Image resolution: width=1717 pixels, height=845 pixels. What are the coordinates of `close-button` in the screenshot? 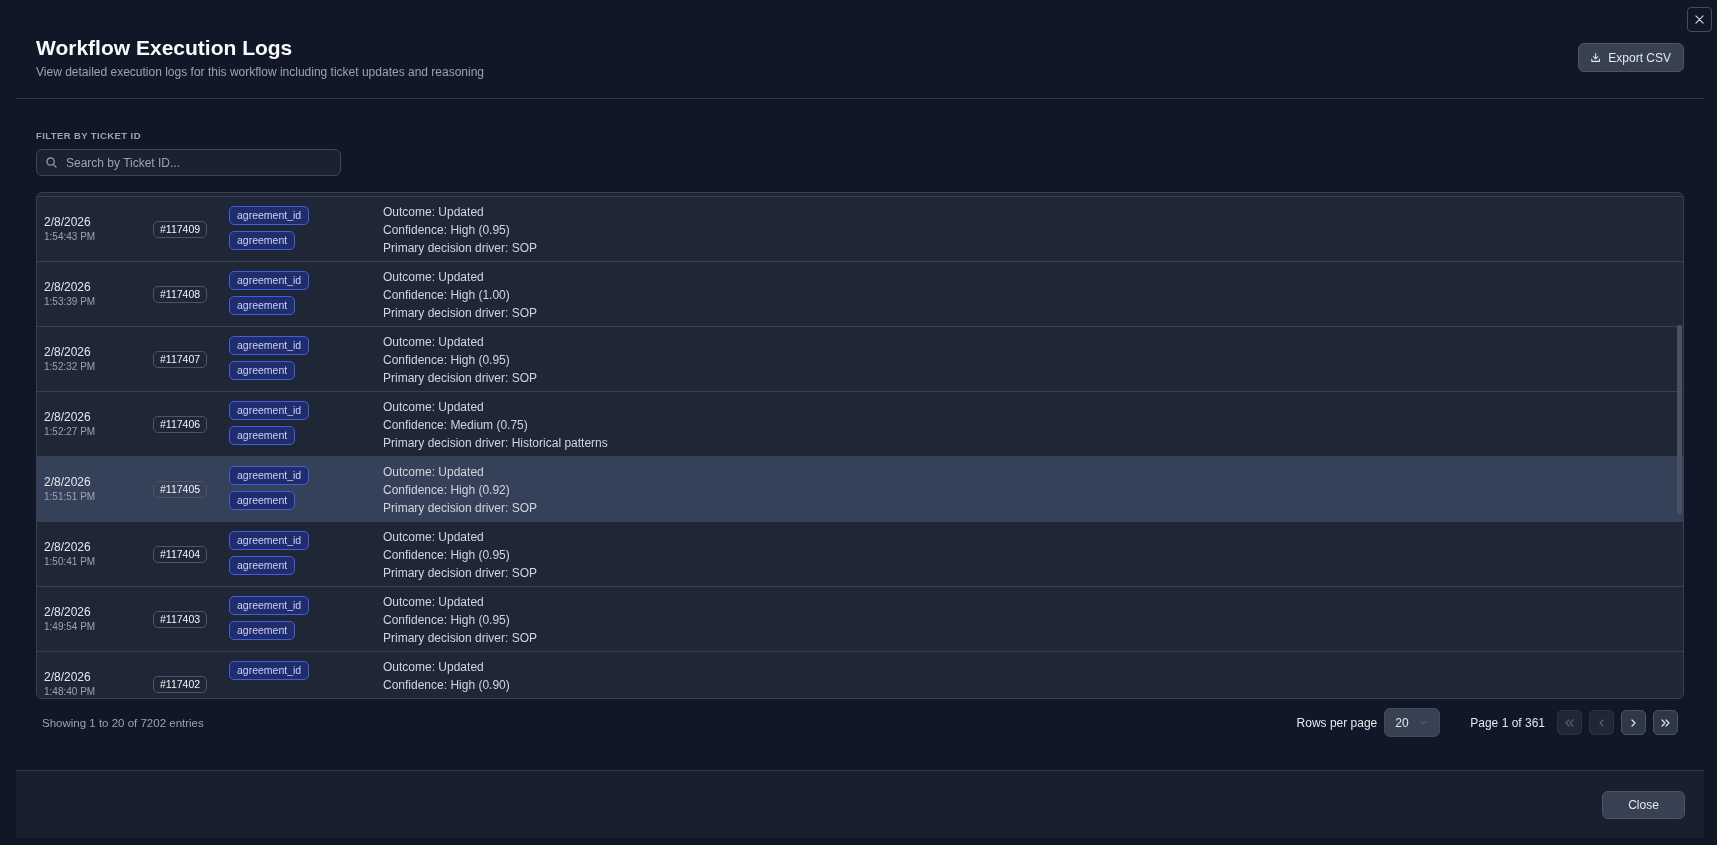 It's located at (1699, 19).